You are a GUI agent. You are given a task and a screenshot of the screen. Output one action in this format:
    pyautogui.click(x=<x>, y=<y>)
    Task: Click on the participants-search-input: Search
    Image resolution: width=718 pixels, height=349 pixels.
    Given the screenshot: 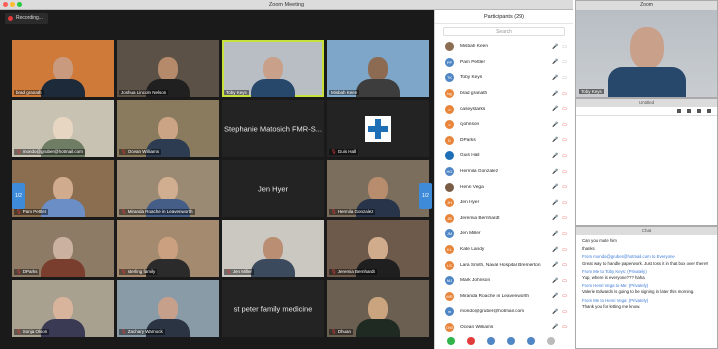 What is the action you would take?
    pyautogui.click(x=504, y=31)
    